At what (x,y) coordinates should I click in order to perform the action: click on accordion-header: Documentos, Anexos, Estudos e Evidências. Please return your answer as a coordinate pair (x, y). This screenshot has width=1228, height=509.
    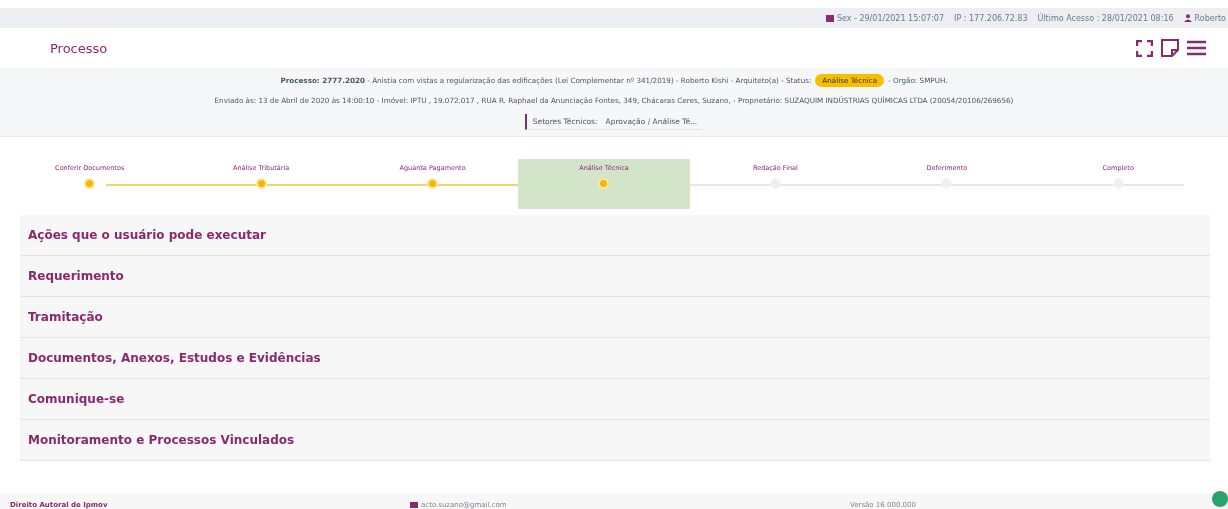
    Looking at the image, I should click on (615, 358).